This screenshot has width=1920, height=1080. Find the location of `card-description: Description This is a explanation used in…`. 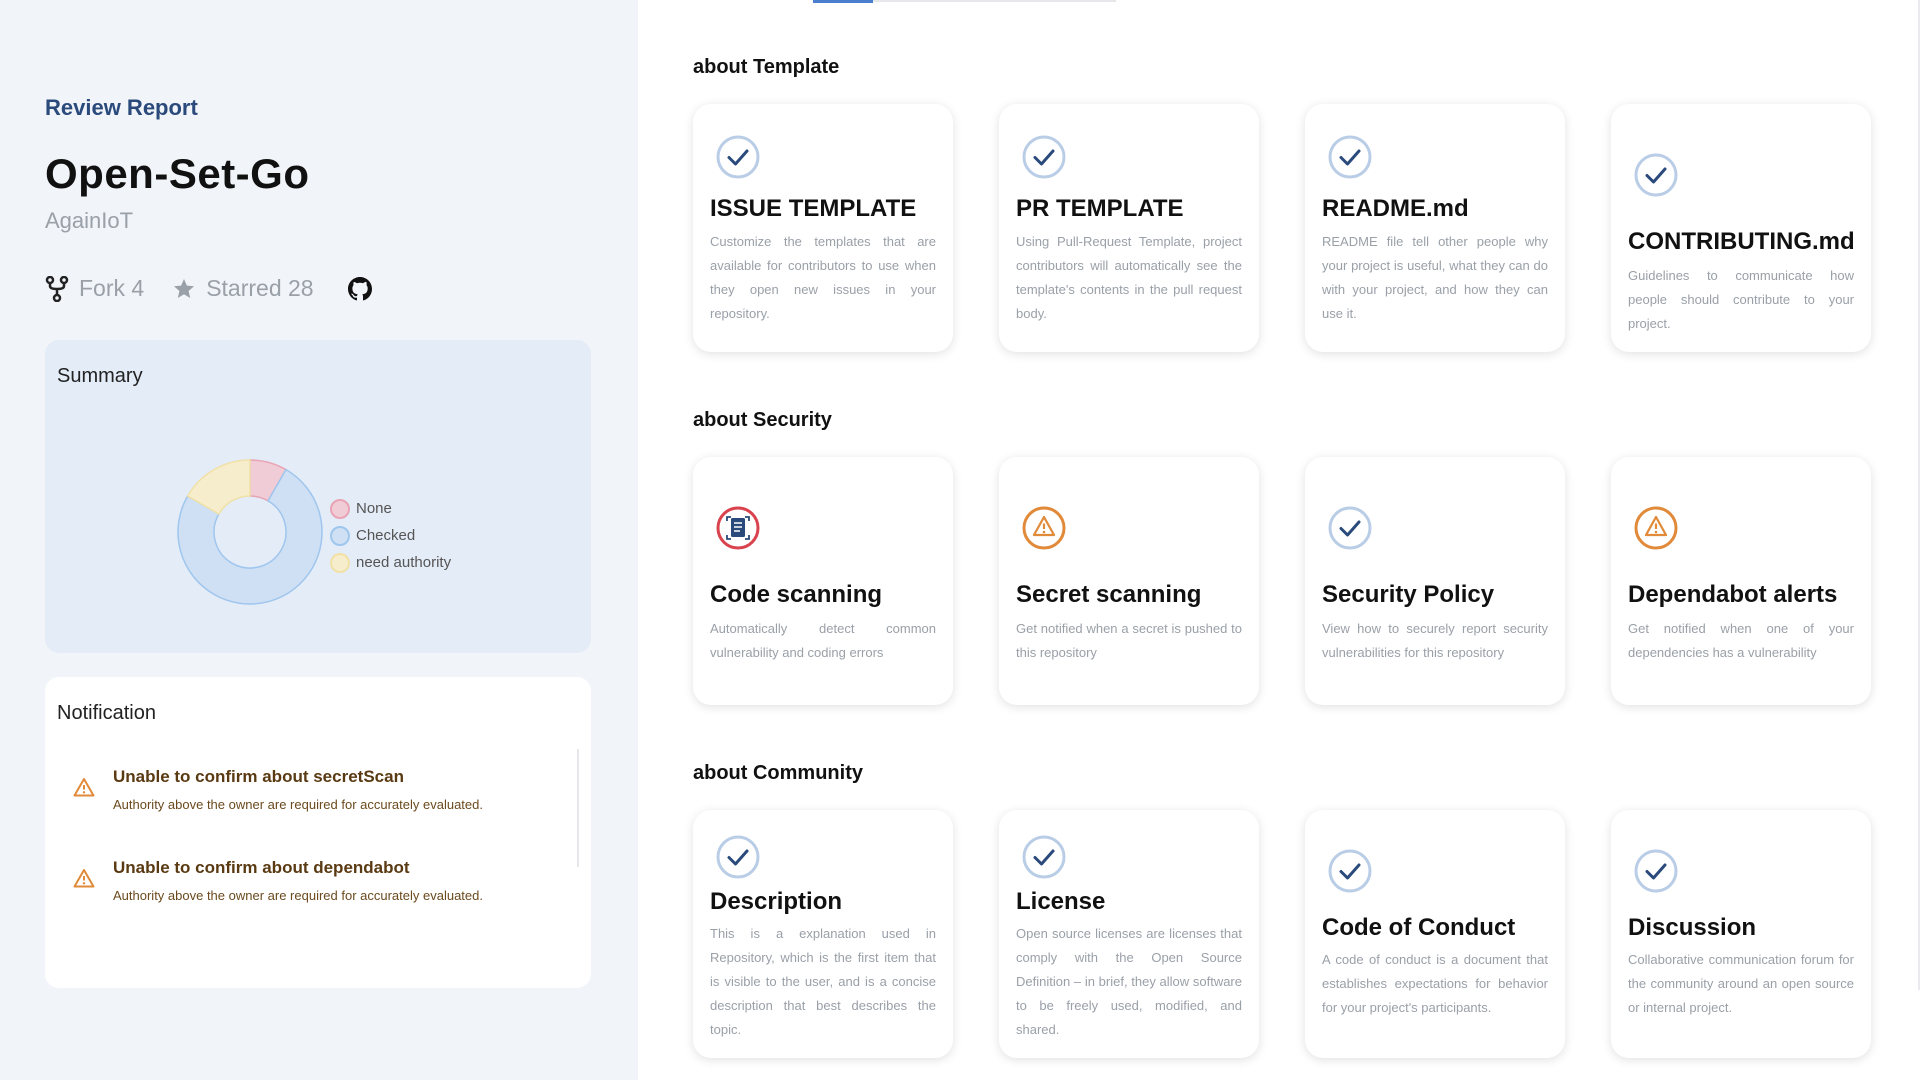

card-description: Description This is a explanation used in… is located at coordinates (823, 934).